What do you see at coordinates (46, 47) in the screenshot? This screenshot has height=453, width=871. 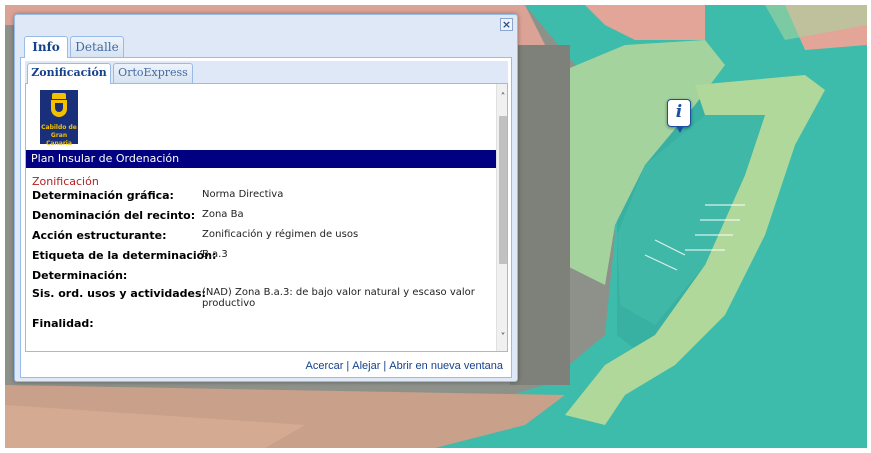 I see `tab-info: Info` at bounding box center [46, 47].